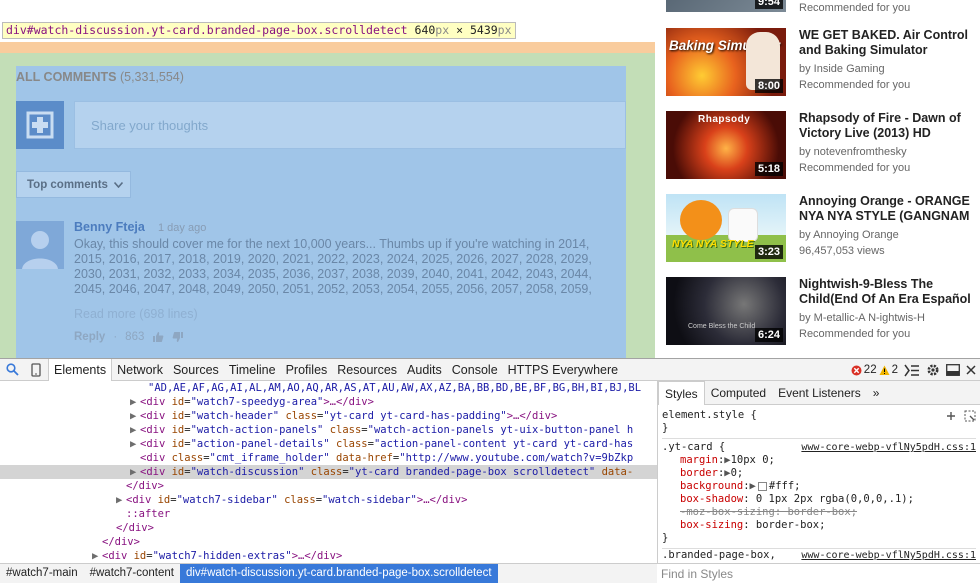  I want to click on video-thumbnail: Rhapsody 5:18, so click(726, 145).